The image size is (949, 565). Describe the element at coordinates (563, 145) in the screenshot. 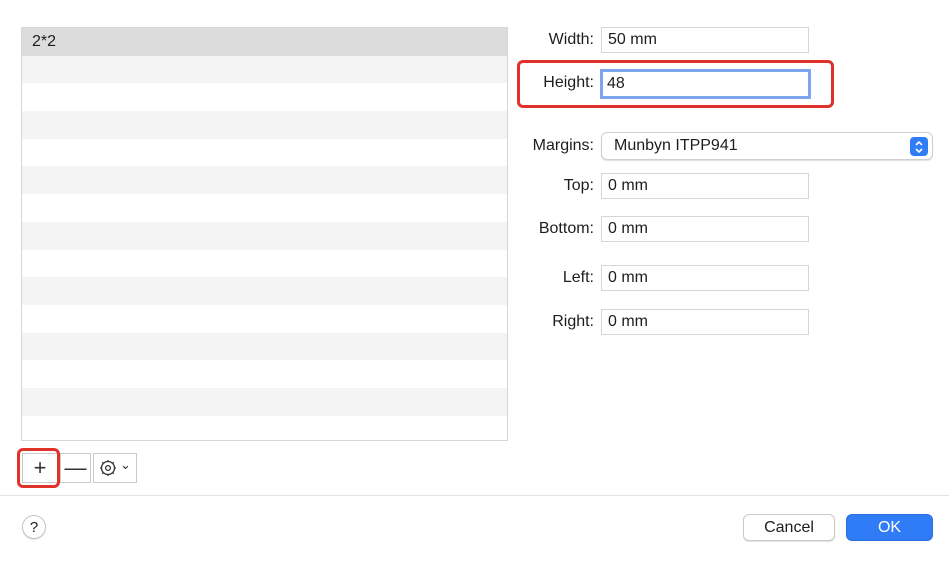

I see `margins-label: Margins:` at that location.